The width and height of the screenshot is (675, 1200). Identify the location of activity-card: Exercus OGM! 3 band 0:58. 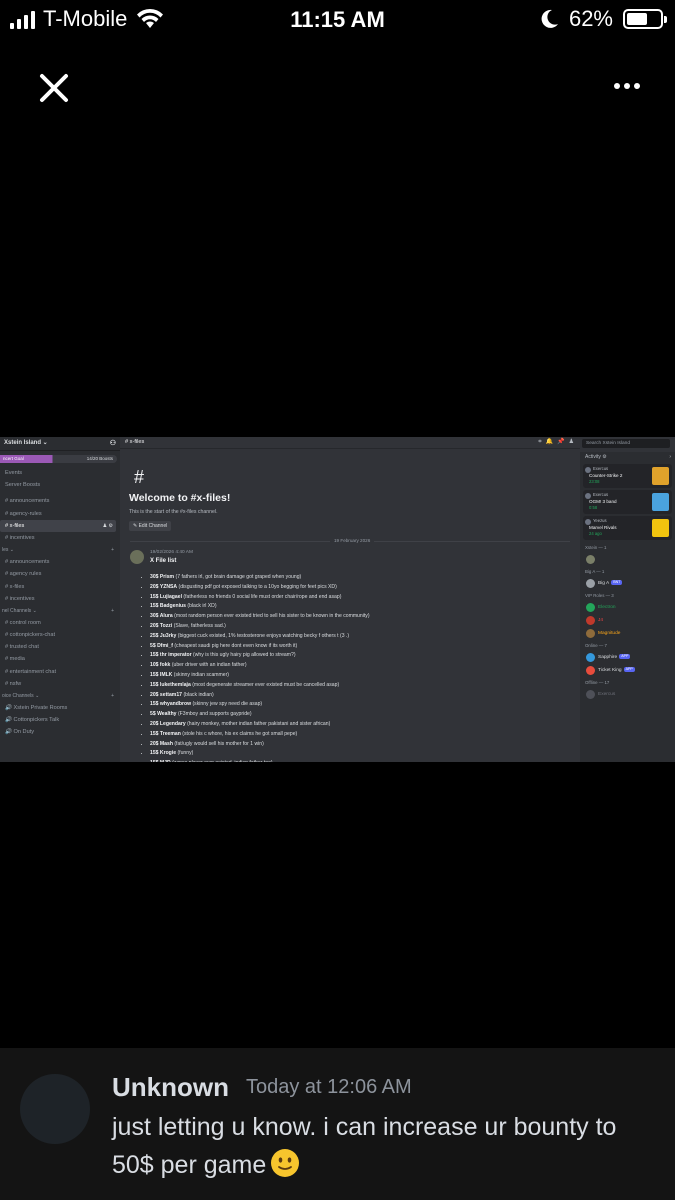
(627, 502).